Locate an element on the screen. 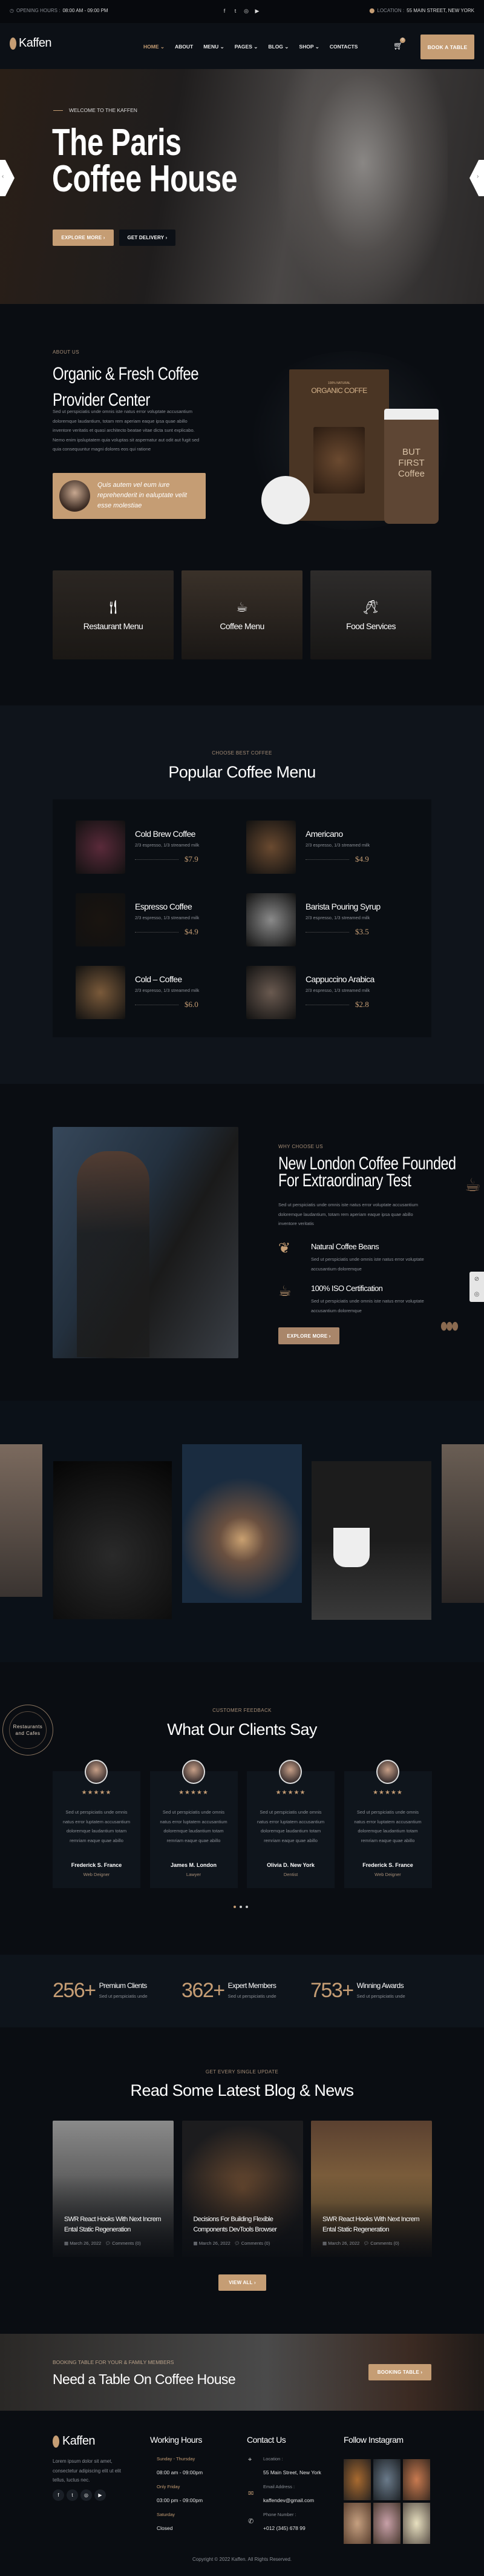  location-label: LOCATION : is located at coordinates (391, 10).